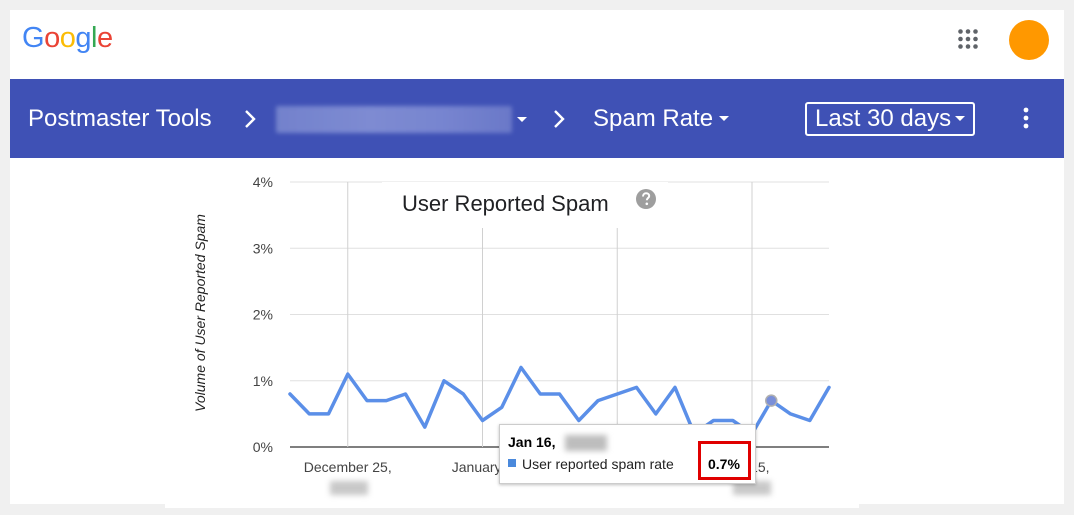 Image resolution: width=1074 pixels, height=515 pixels. Describe the element at coordinates (263, 182) in the screenshot. I see `y-tick-label: 4%` at that location.